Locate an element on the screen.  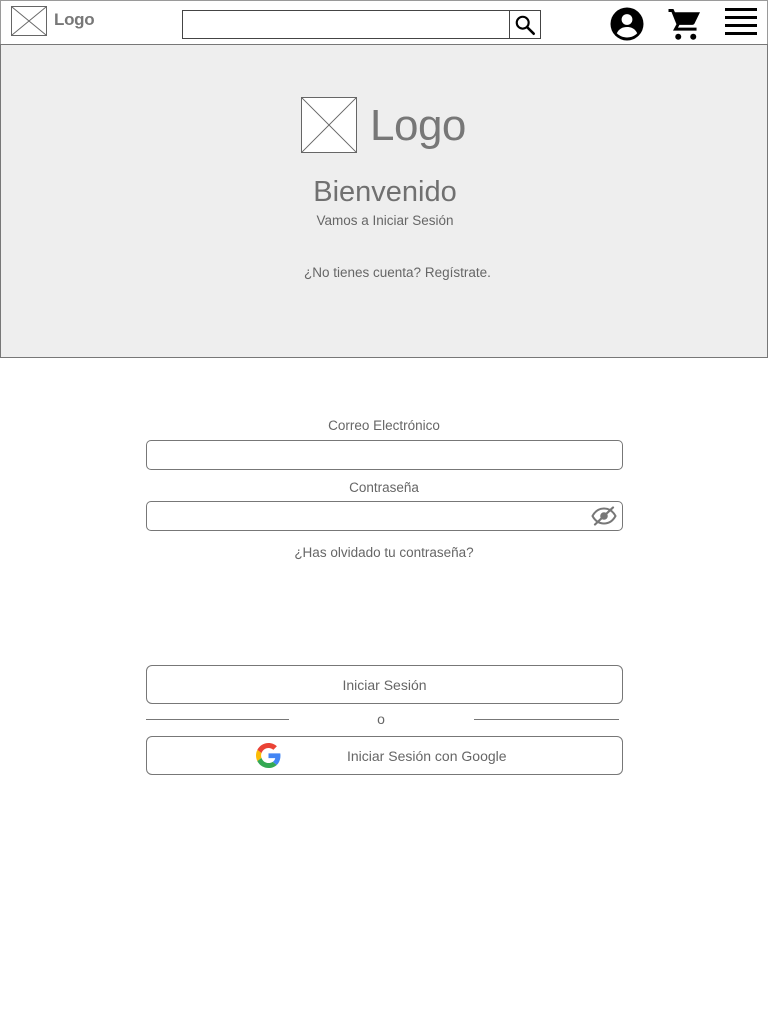
google-login-button: Iniciar Sesión con Google is located at coordinates (384, 755).